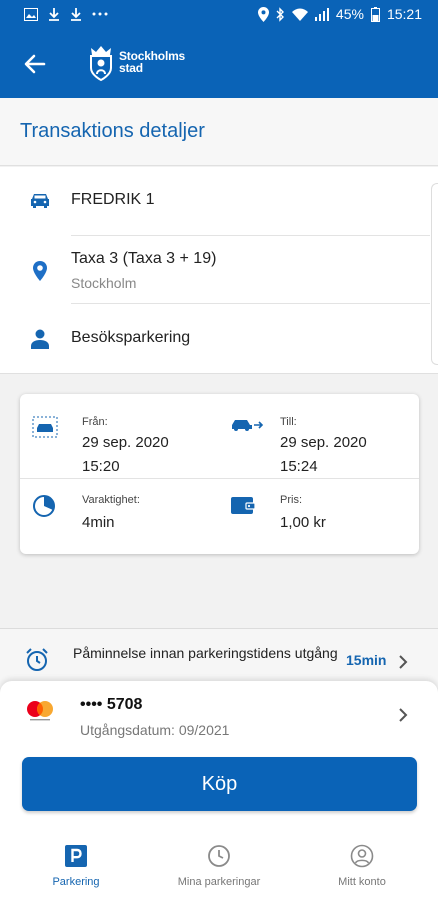  Describe the element at coordinates (323, 442) in the screenshot. I see `to-date: 29 sep. 2020` at that location.